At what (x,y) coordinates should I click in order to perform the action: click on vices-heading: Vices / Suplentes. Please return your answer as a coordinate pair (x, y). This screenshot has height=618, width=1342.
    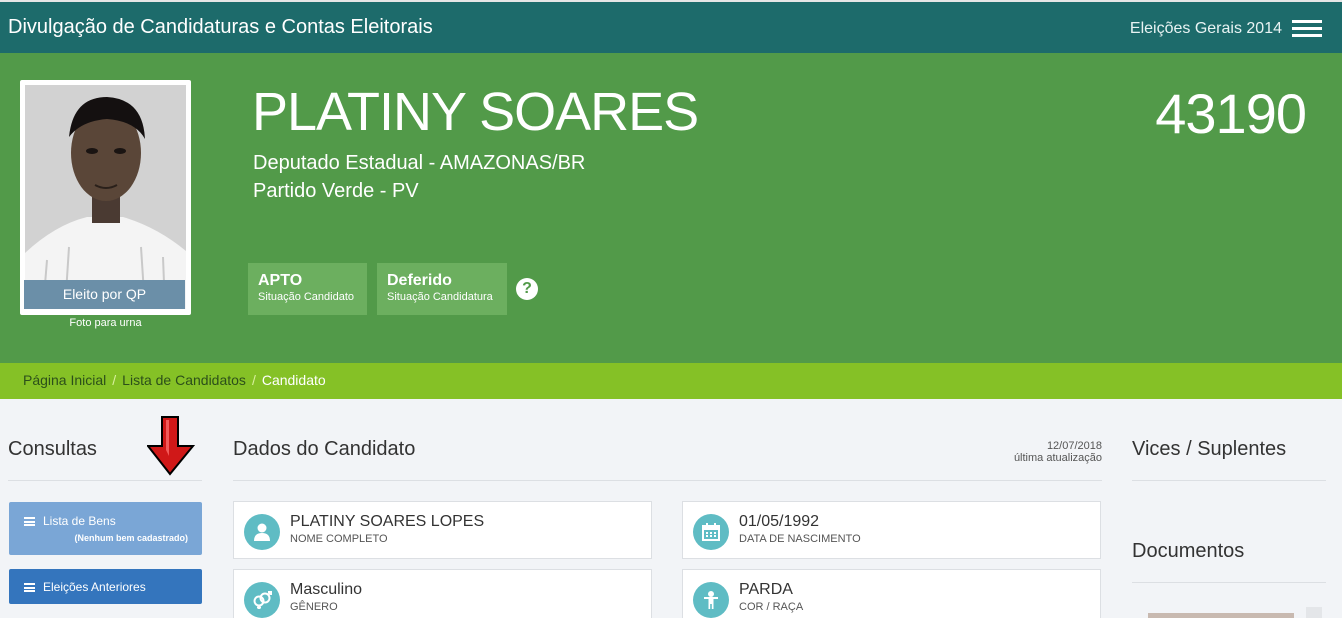
    Looking at the image, I should click on (1209, 449).